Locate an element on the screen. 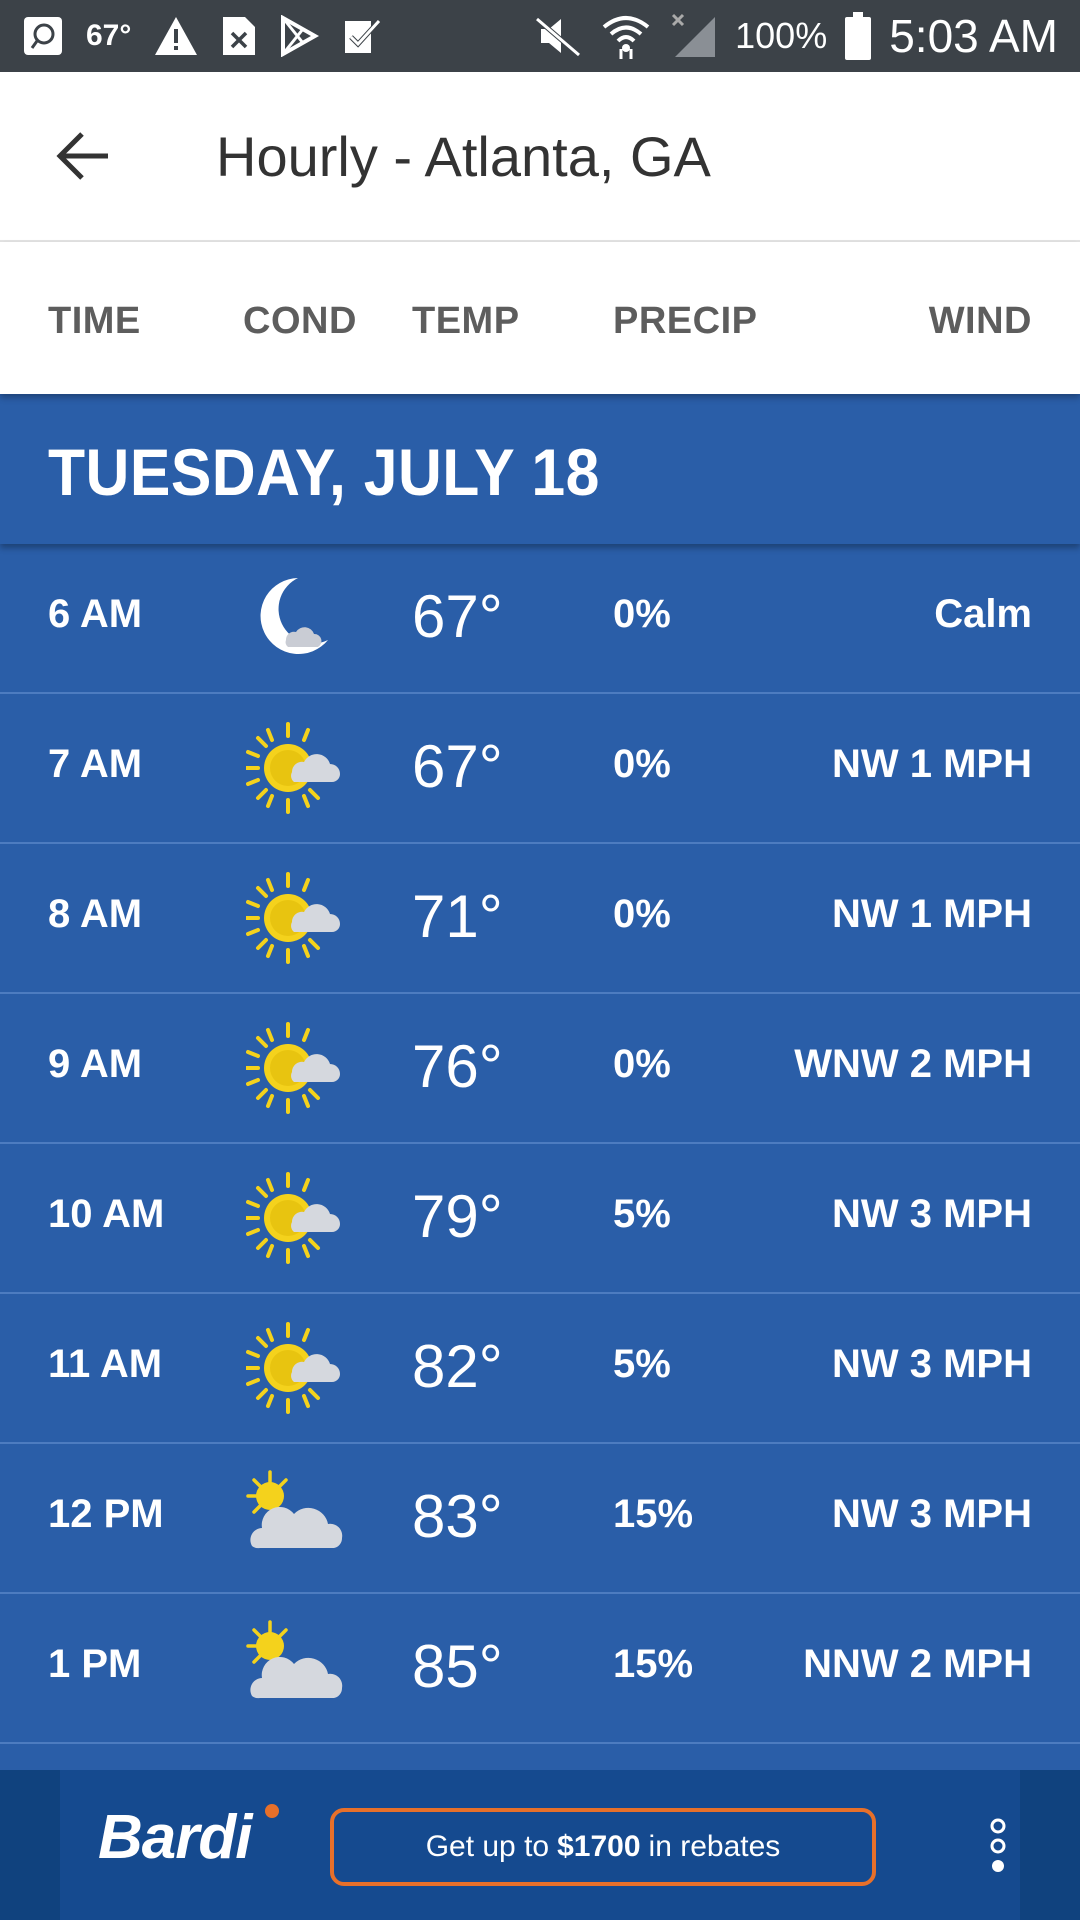  col-wind: WIND is located at coordinates (980, 321).